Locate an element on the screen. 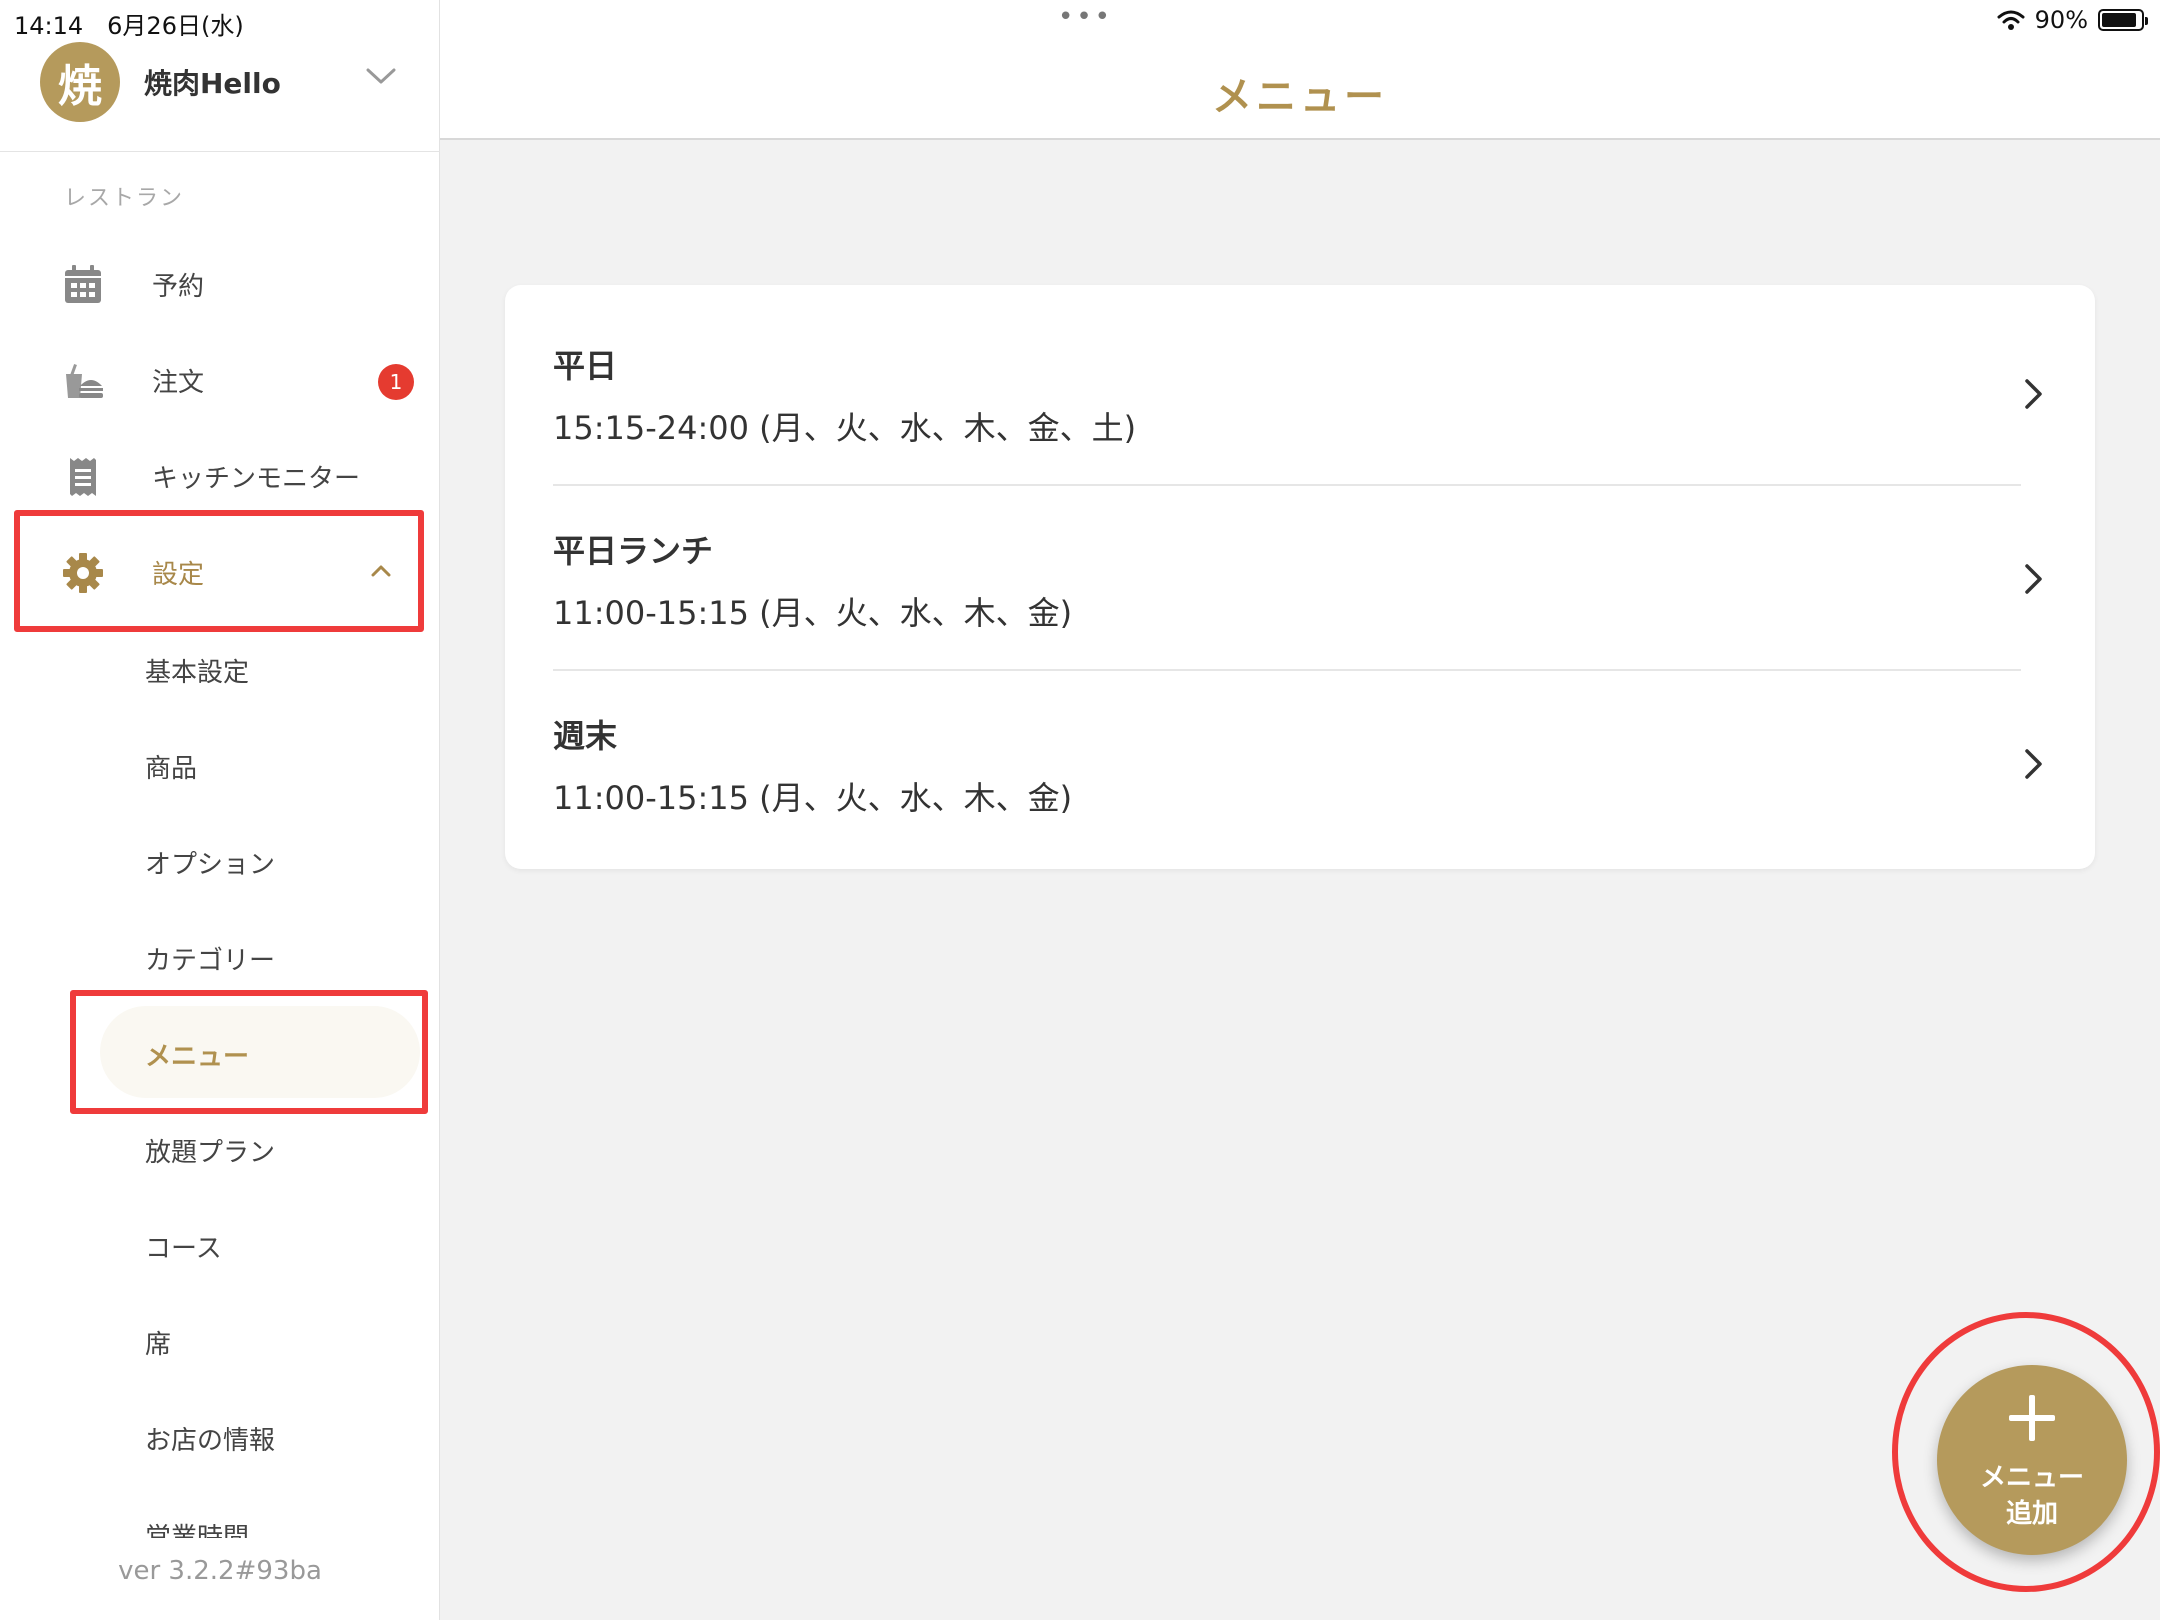  status-right: 90% is located at coordinates (2072, 20).